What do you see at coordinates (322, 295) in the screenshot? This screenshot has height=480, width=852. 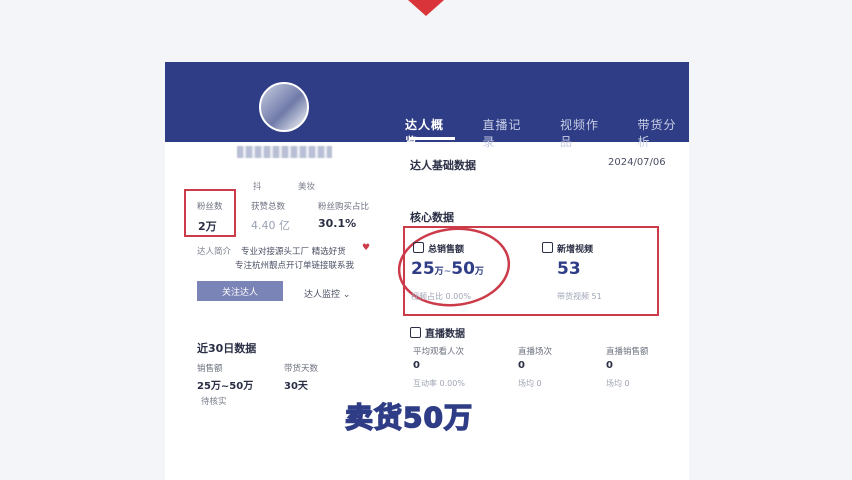 I see `monitor-label: 达人监控` at bounding box center [322, 295].